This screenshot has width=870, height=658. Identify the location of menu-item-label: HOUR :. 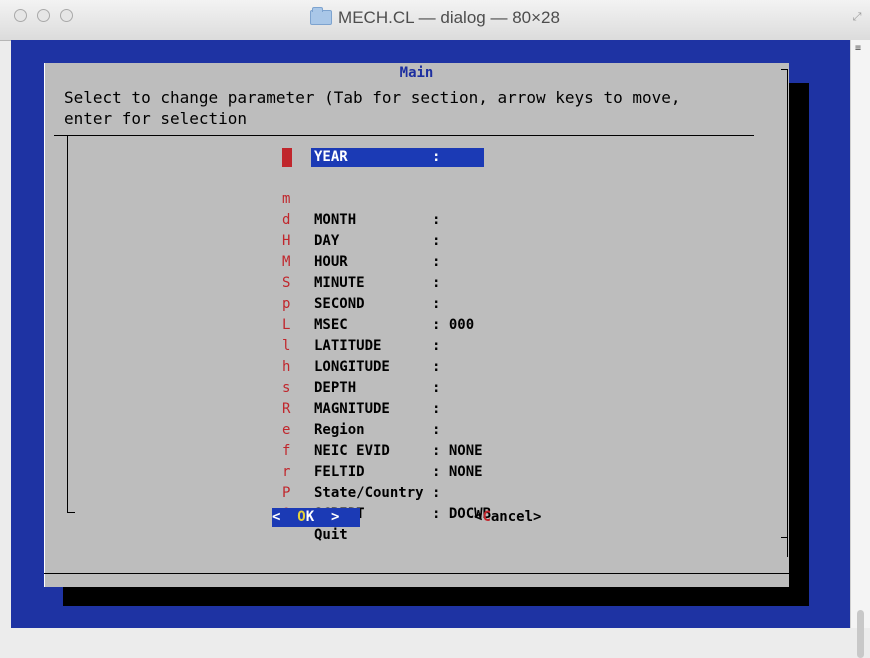
(377, 262).